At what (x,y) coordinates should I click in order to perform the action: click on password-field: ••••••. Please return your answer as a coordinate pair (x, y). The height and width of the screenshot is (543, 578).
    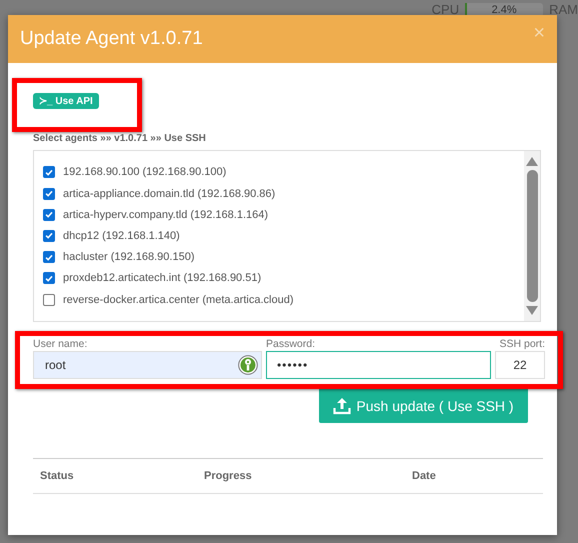
    Looking at the image, I should click on (378, 365).